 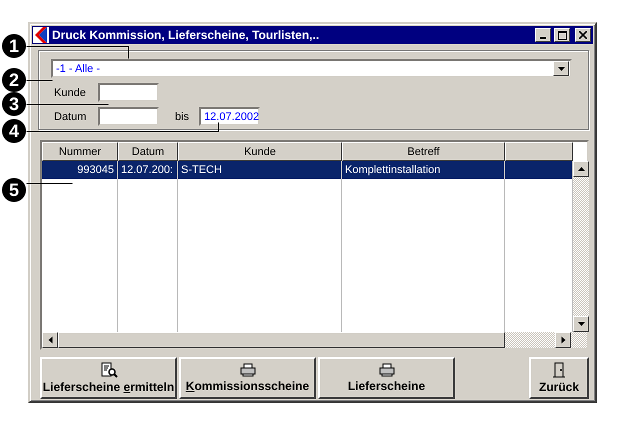 What do you see at coordinates (109, 370) in the screenshot?
I see `magnifier-document-icon` at bounding box center [109, 370].